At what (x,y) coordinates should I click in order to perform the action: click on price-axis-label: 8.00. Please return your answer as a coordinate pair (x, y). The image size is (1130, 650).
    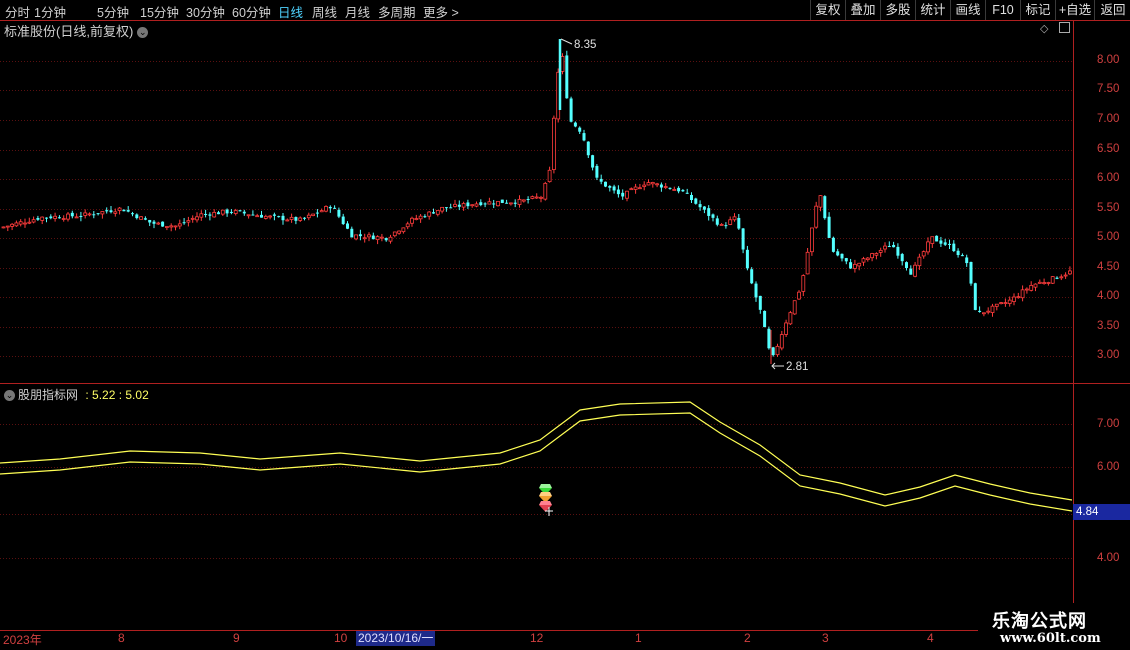
    Looking at the image, I should click on (1108, 60).